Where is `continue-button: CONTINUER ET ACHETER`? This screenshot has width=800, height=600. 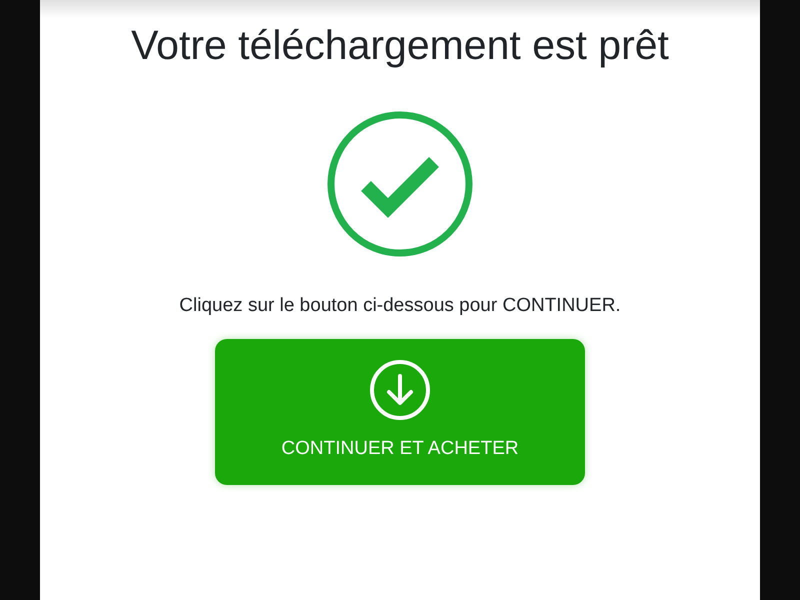 continue-button: CONTINUER ET ACHETER is located at coordinates (400, 411).